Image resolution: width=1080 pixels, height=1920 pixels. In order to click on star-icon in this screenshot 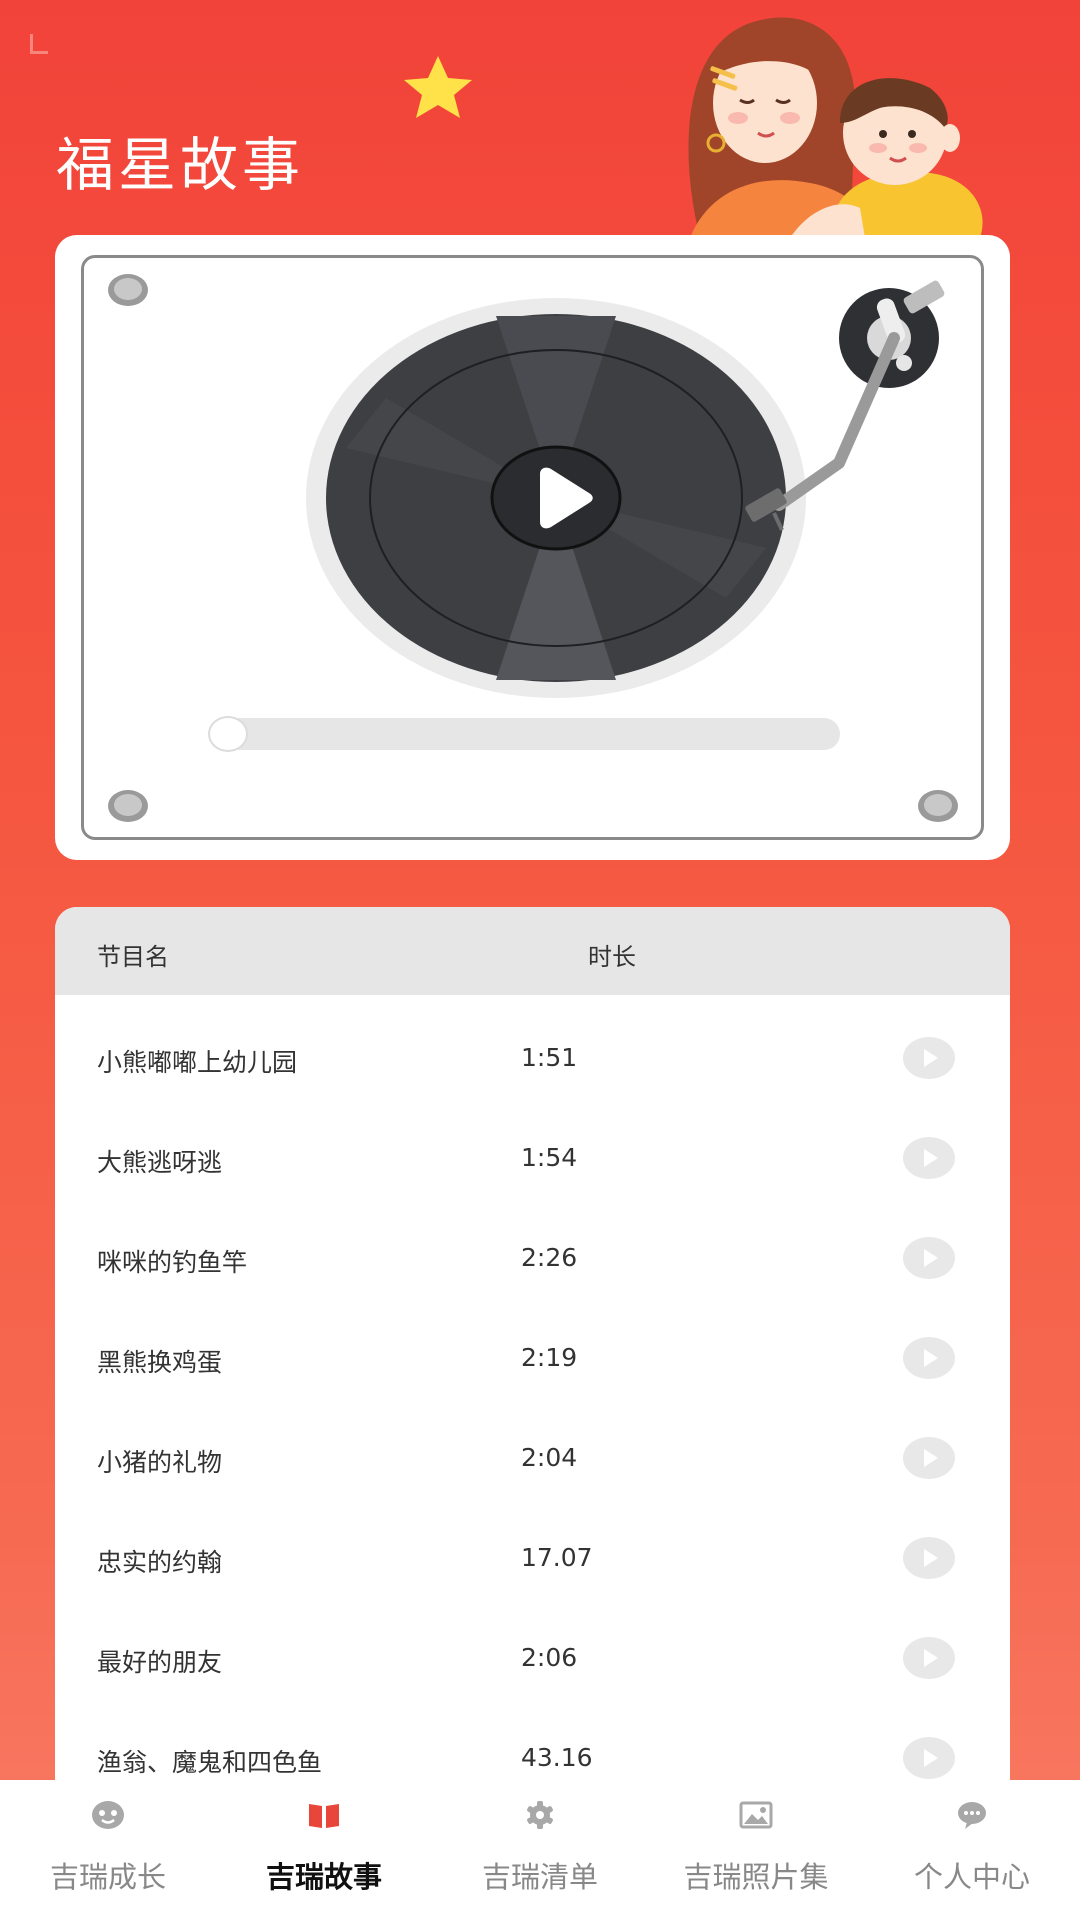, I will do `click(438, 87)`.